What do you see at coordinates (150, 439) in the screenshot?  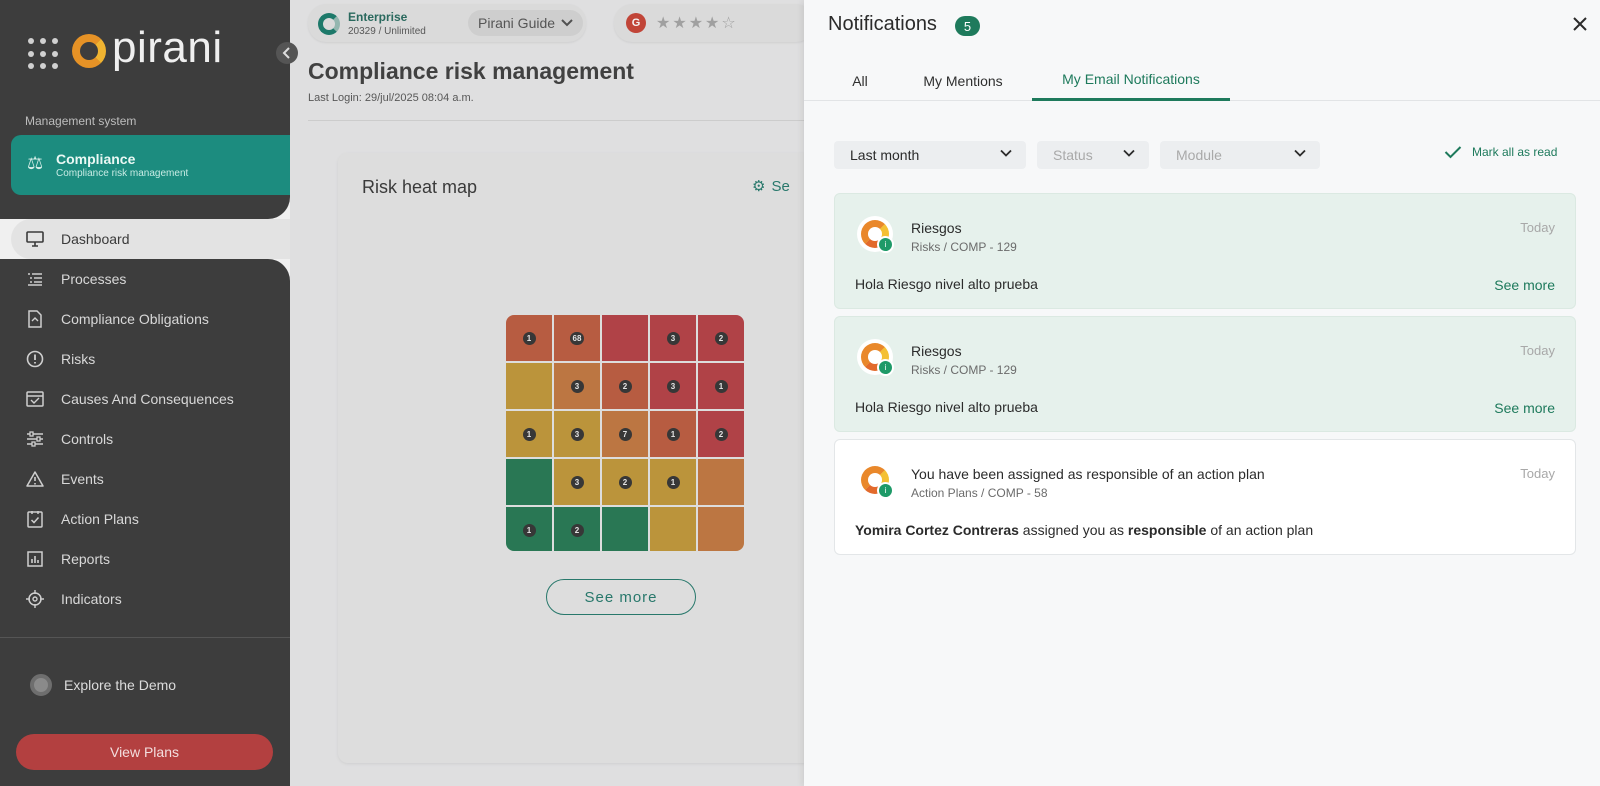 I see `sidebar-item-controls: Controls` at bounding box center [150, 439].